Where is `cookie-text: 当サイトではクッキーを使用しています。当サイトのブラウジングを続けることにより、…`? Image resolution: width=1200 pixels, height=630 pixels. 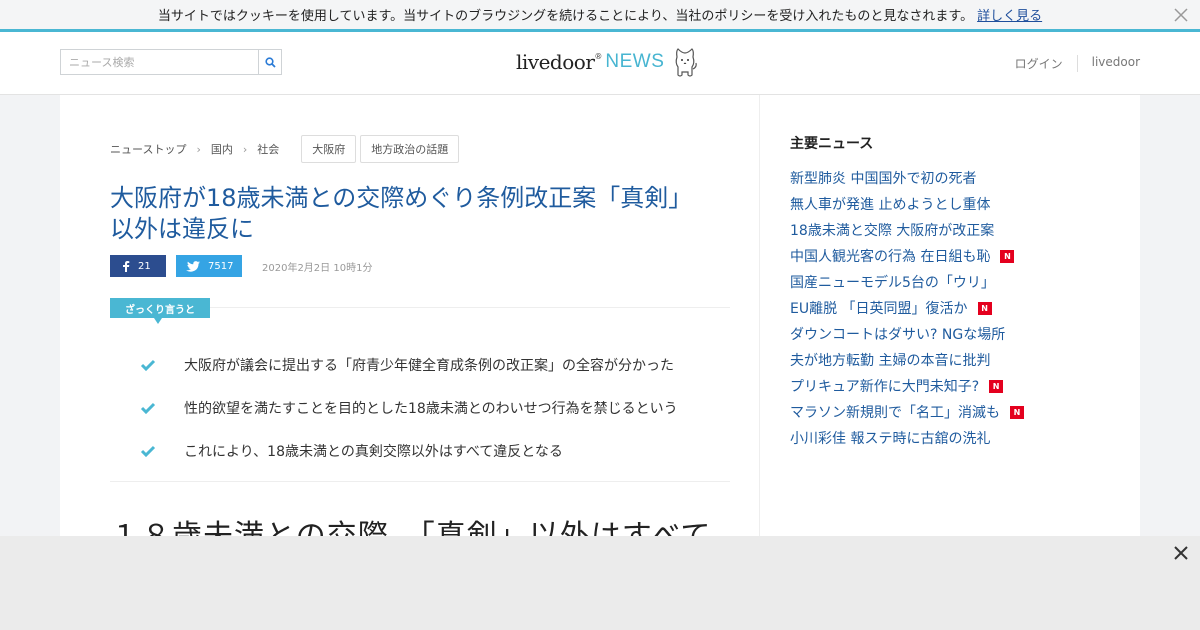
cookie-text: 当サイトではクッキーを使用しています。当サイトのブラウジングを続けることにより、… is located at coordinates (565, 16).